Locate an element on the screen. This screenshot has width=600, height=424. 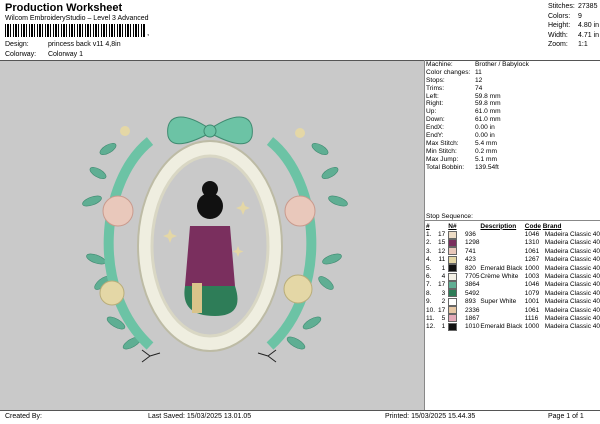
row-number: 5. is located at coordinates (429, 268).